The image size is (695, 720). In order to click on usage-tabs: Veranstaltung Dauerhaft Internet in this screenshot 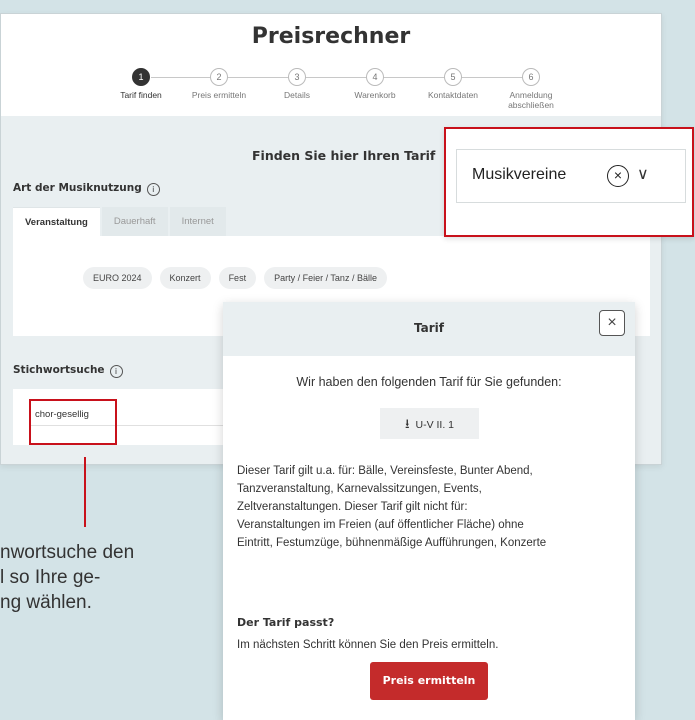, I will do `click(120, 221)`.